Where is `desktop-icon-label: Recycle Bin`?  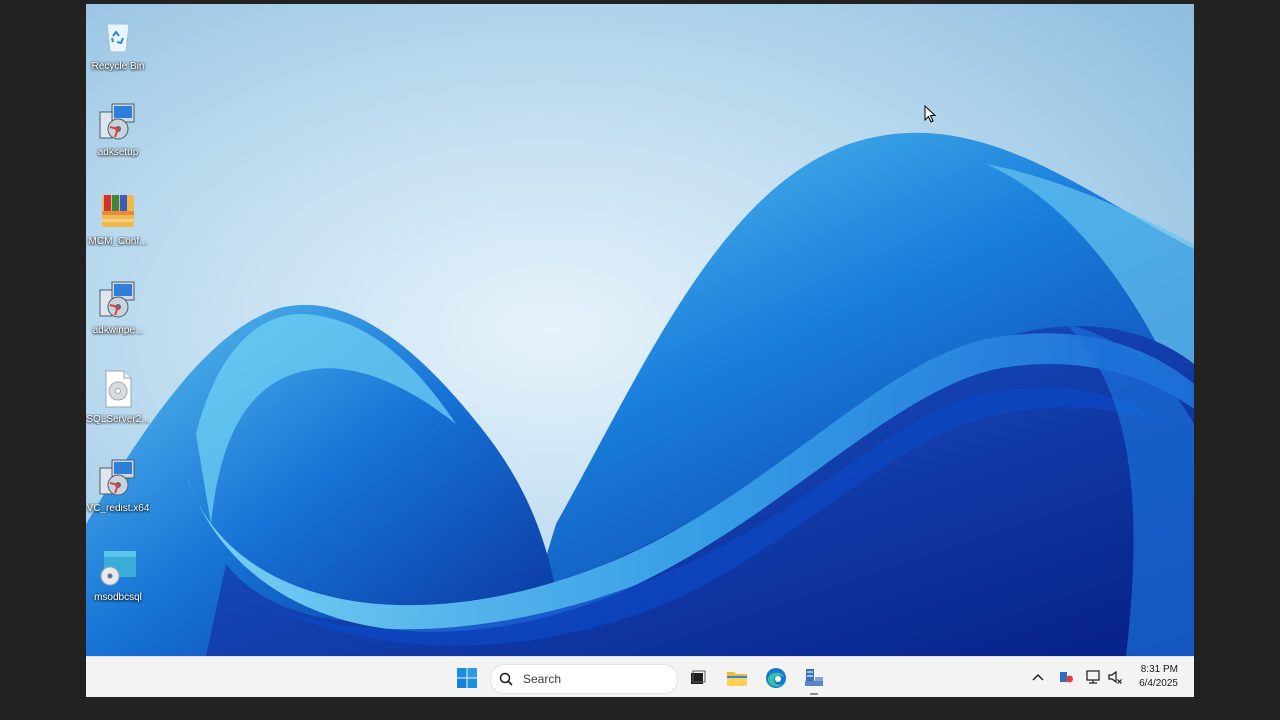 desktop-icon-label: Recycle Bin is located at coordinates (118, 66).